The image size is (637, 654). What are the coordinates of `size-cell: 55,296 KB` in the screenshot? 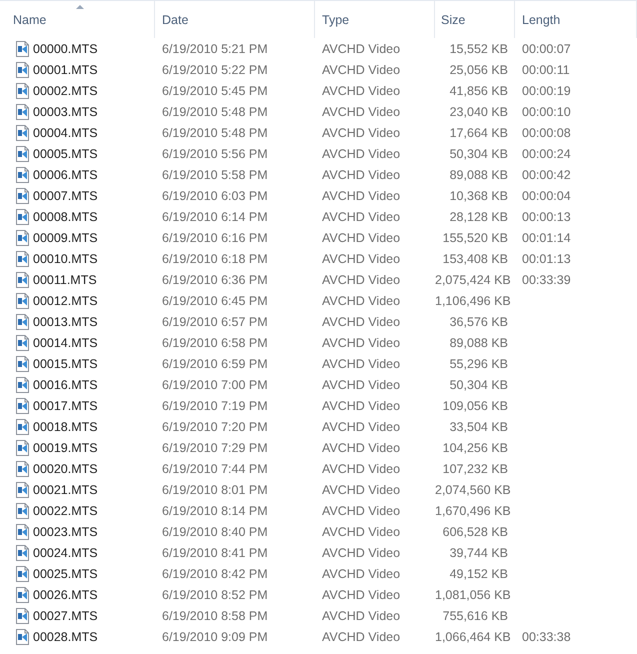 It's located at (479, 363).